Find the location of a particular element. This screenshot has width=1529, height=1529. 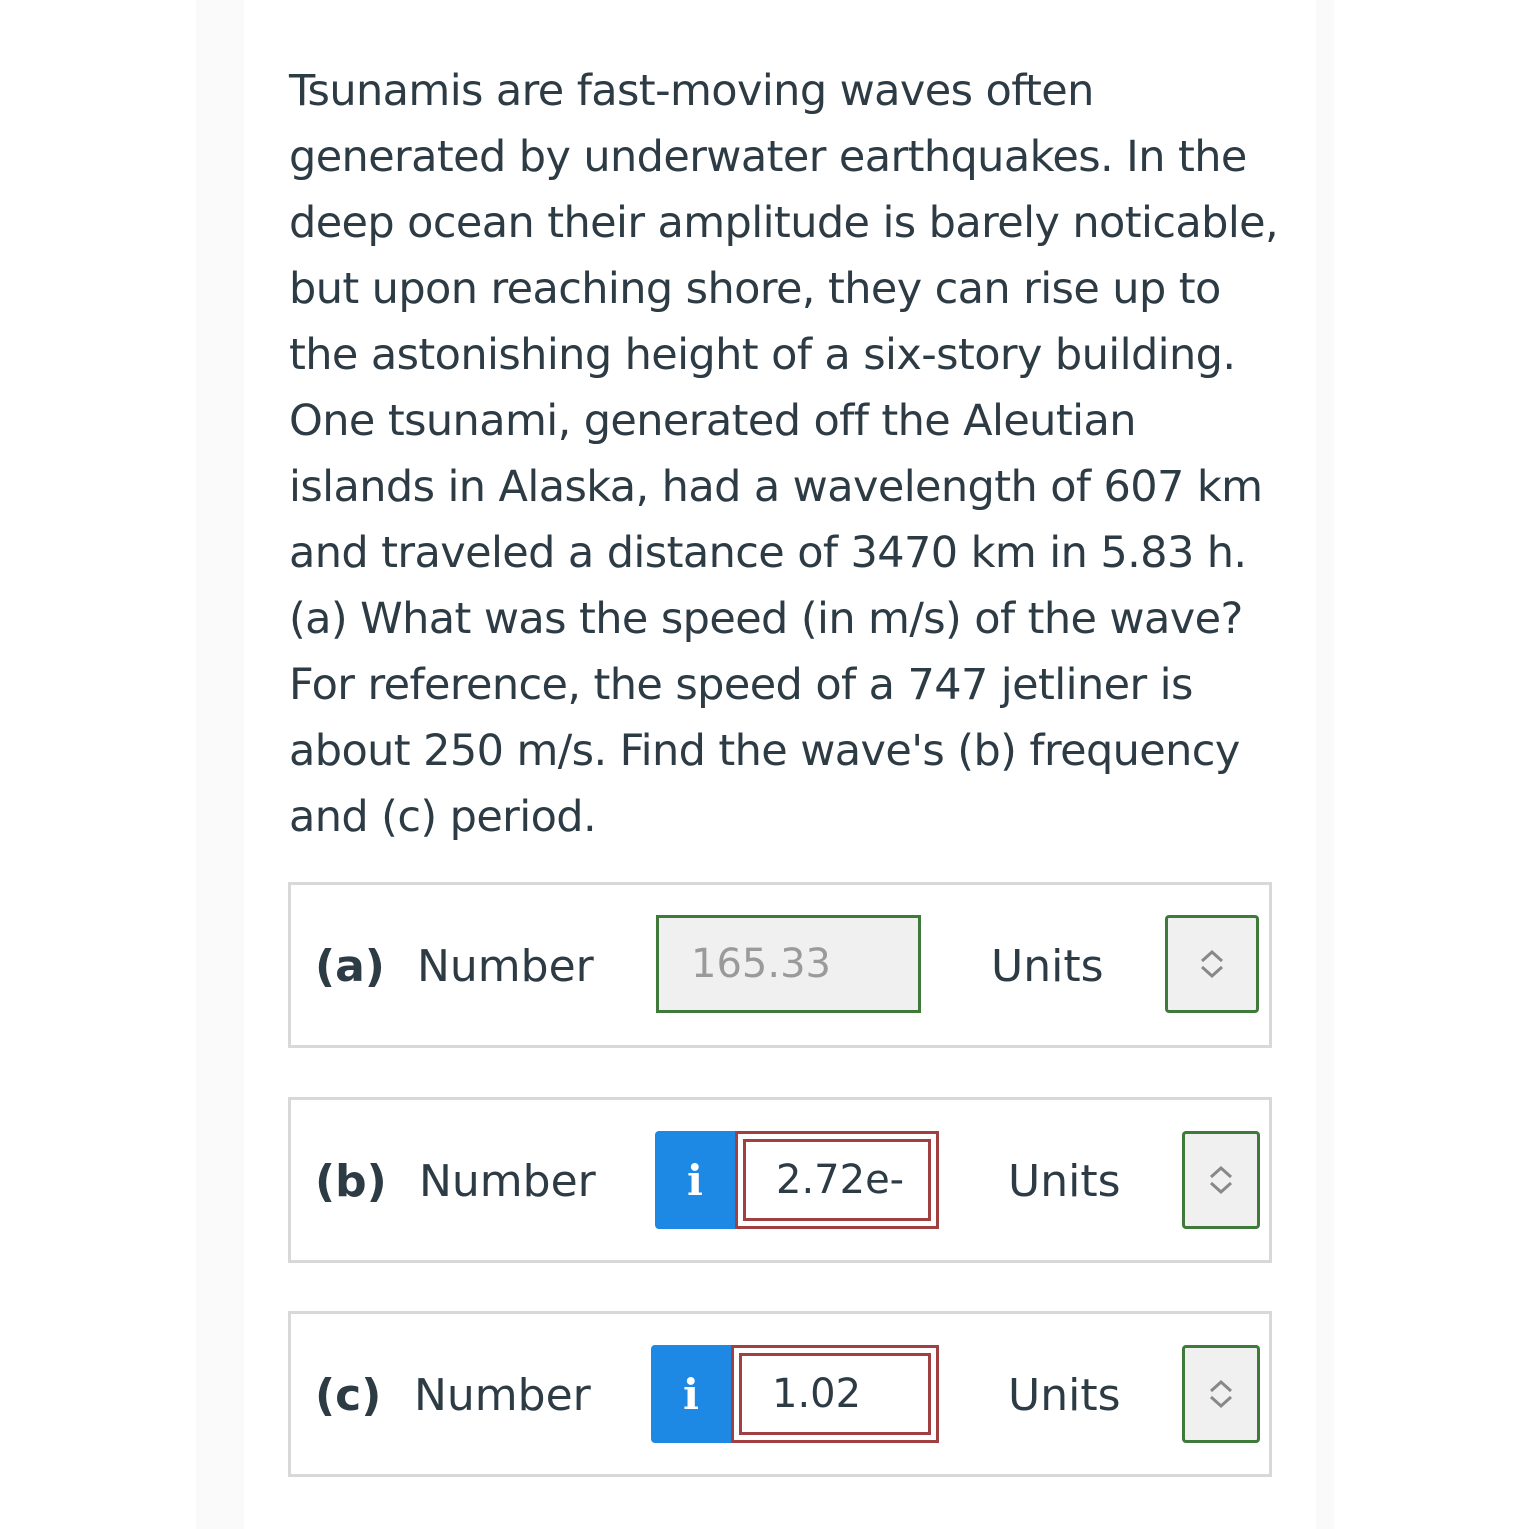

units-select-a is located at coordinates (1212, 964).